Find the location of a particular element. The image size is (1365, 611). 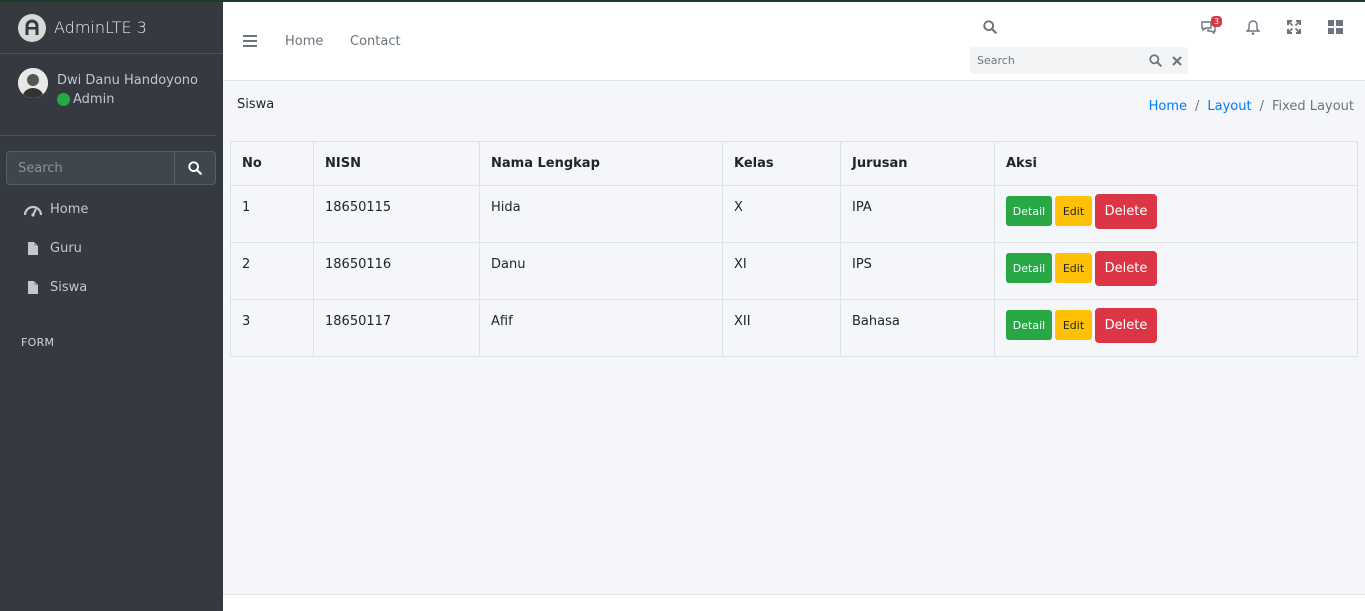

cell-nama: Hida is located at coordinates (601, 214).